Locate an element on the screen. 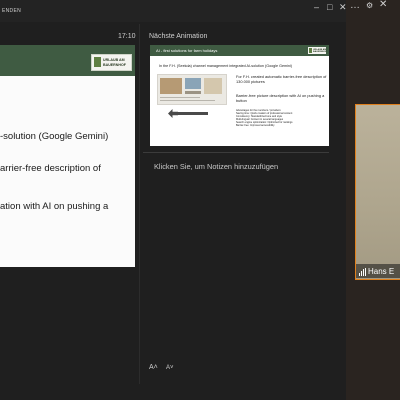 Image resolution: width=400 pixels, height=400 pixels. slide-text-line: -solution (Google Gemini) is located at coordinates (54, 136).